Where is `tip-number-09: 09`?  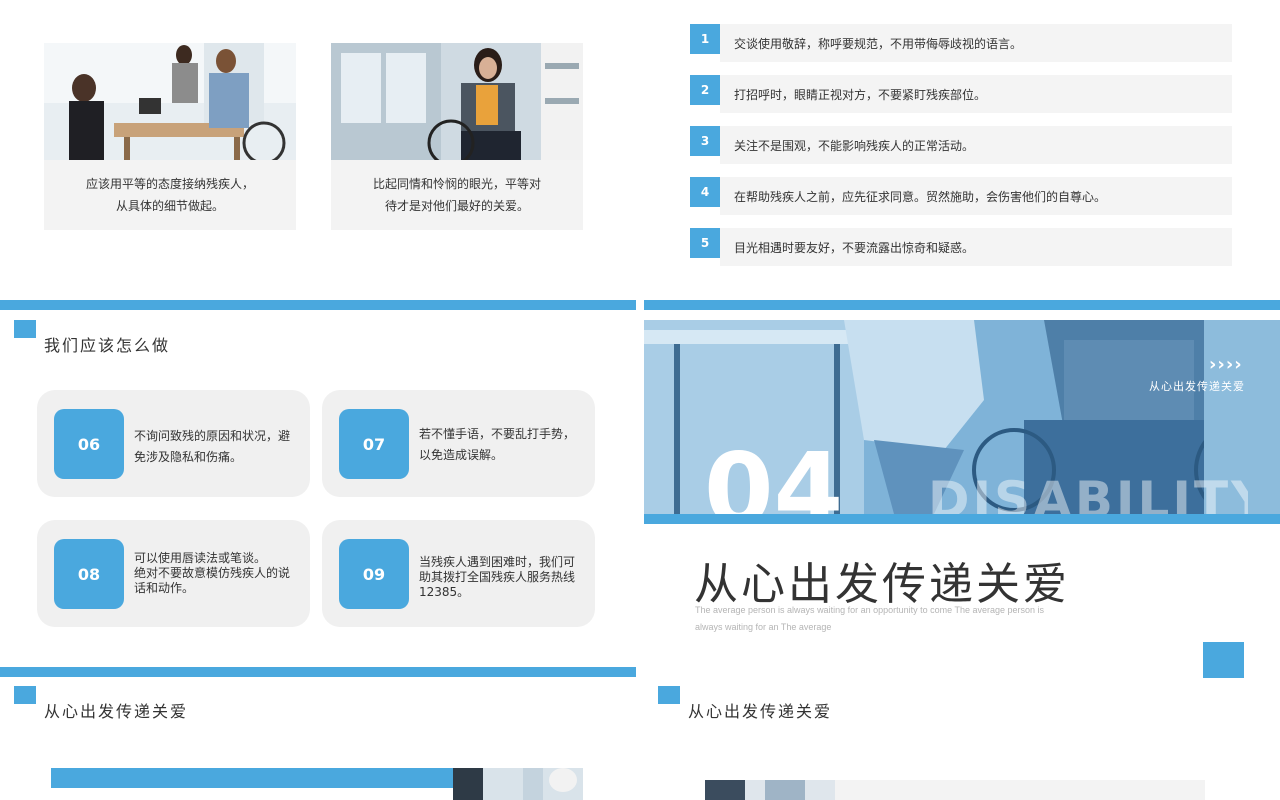
tip-number-09: 09 is located at coordinates (374, 574).